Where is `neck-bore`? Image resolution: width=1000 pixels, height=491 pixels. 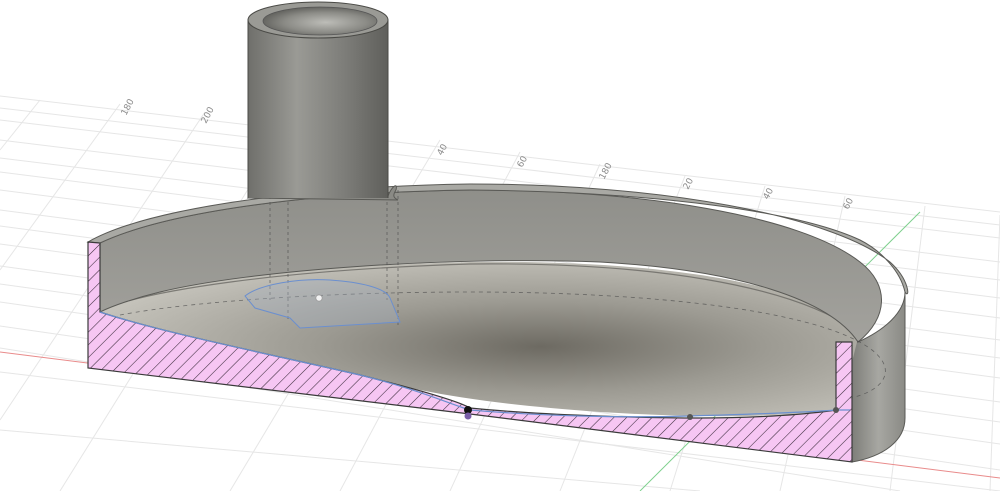 neck-bore is located at coordinates (320, 21).